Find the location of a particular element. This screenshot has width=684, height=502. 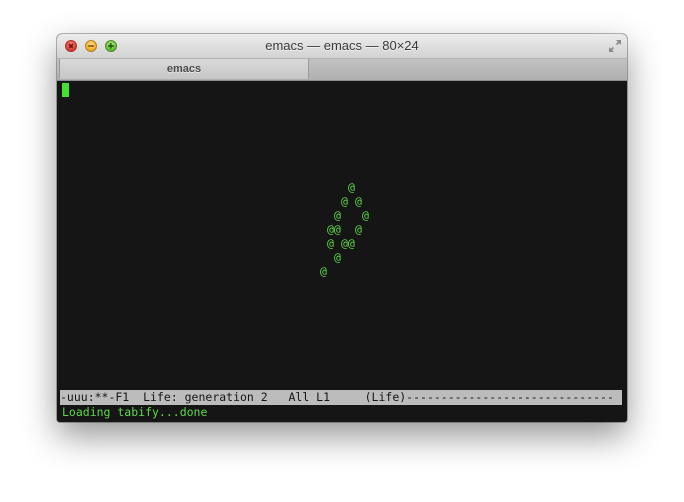

echo-area: Loading tabify...done is located at coordinates (135, 412).